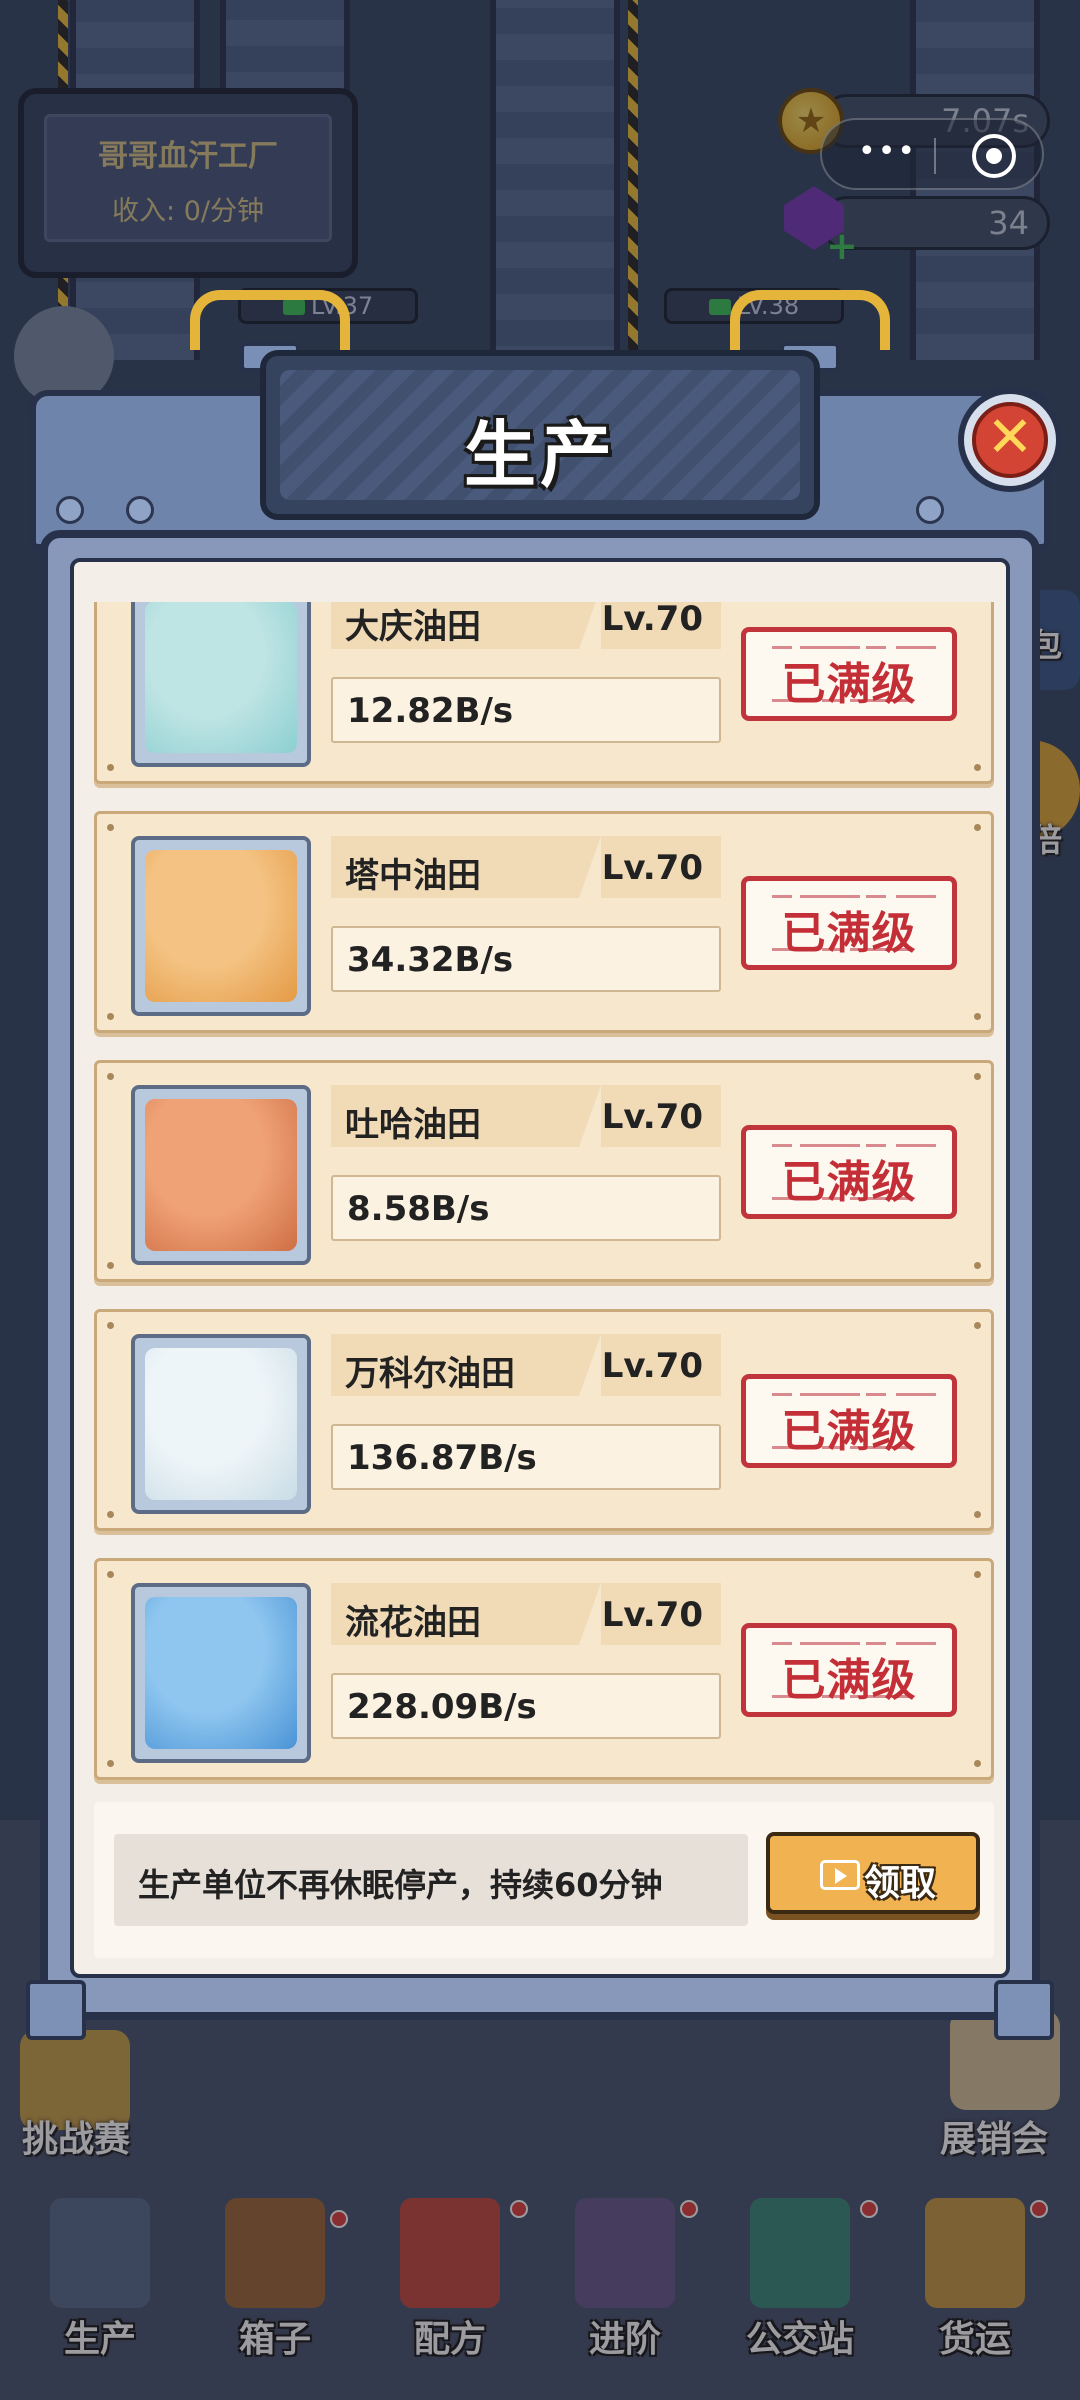 This screenshot has width=1080, height=2400. Describe the element at coordinates (887, 151) in the screenshot. I see `more-dots-icon: •••` at that location.